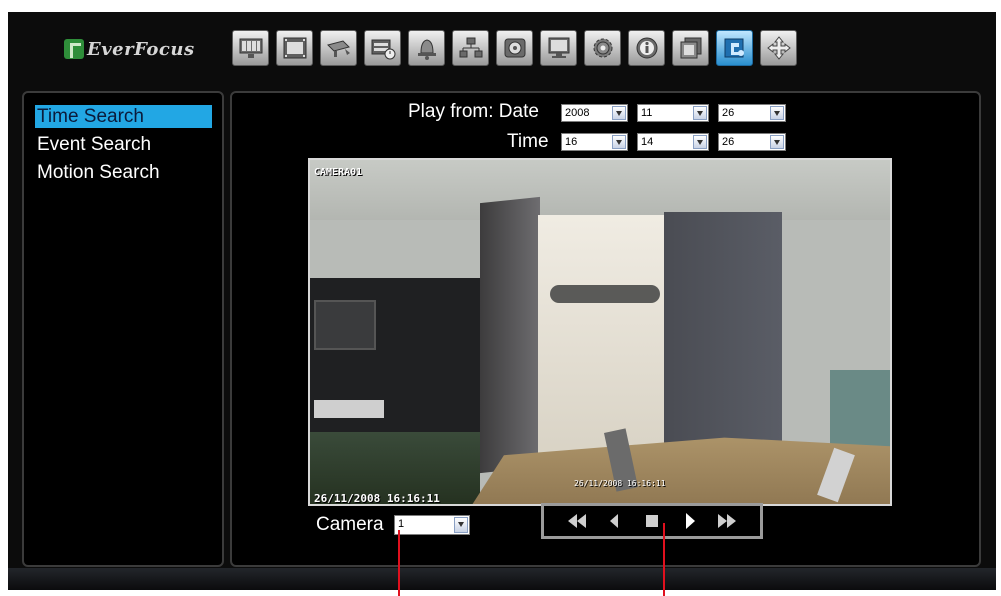 The image size is (1001, 596). I want to click on video-ceiling, so click(600, 190).